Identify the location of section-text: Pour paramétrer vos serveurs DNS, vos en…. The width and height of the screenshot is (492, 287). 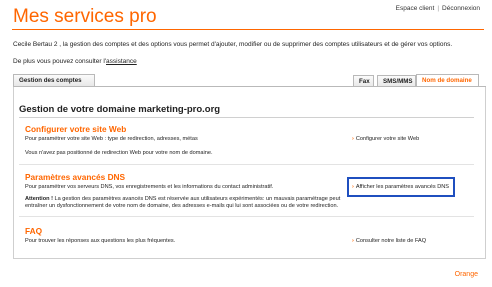
(149, 187).